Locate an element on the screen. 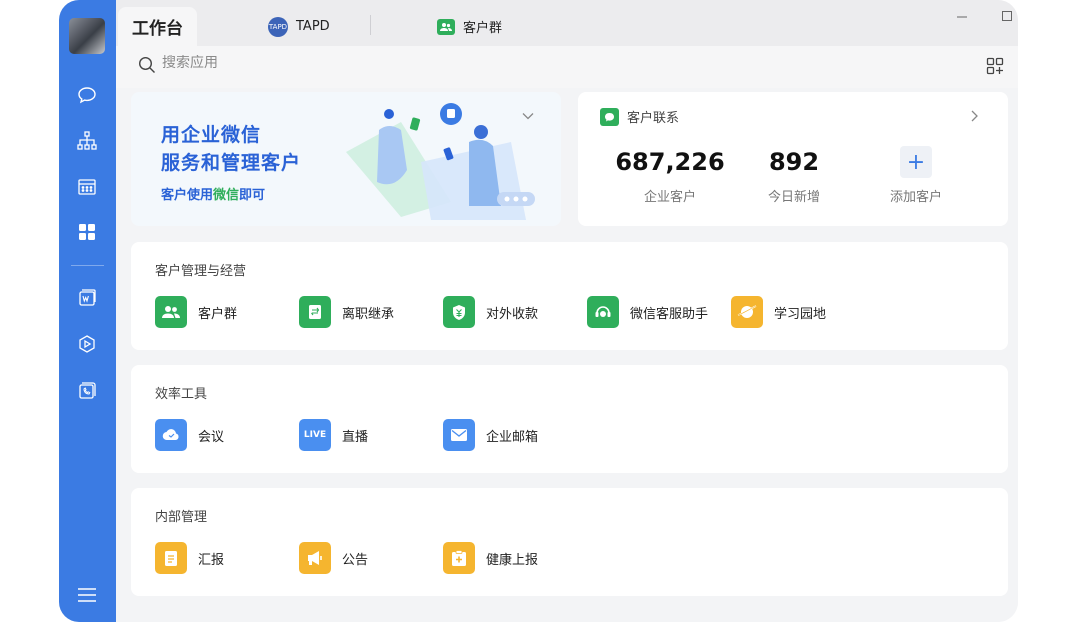 This screenshot has height=622, width=1077. app-label: 离职继承 is located at coordinates (368, 314).